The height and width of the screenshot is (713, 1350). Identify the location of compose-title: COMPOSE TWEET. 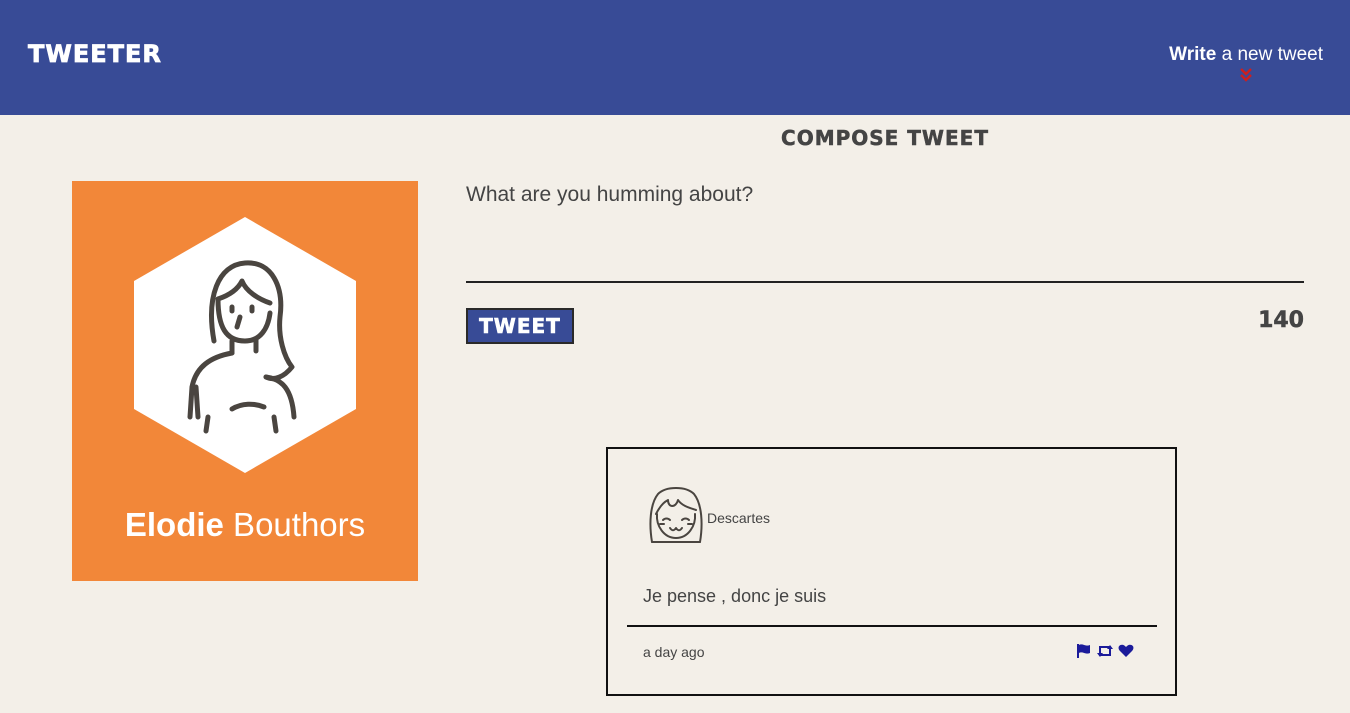
(885, 138).